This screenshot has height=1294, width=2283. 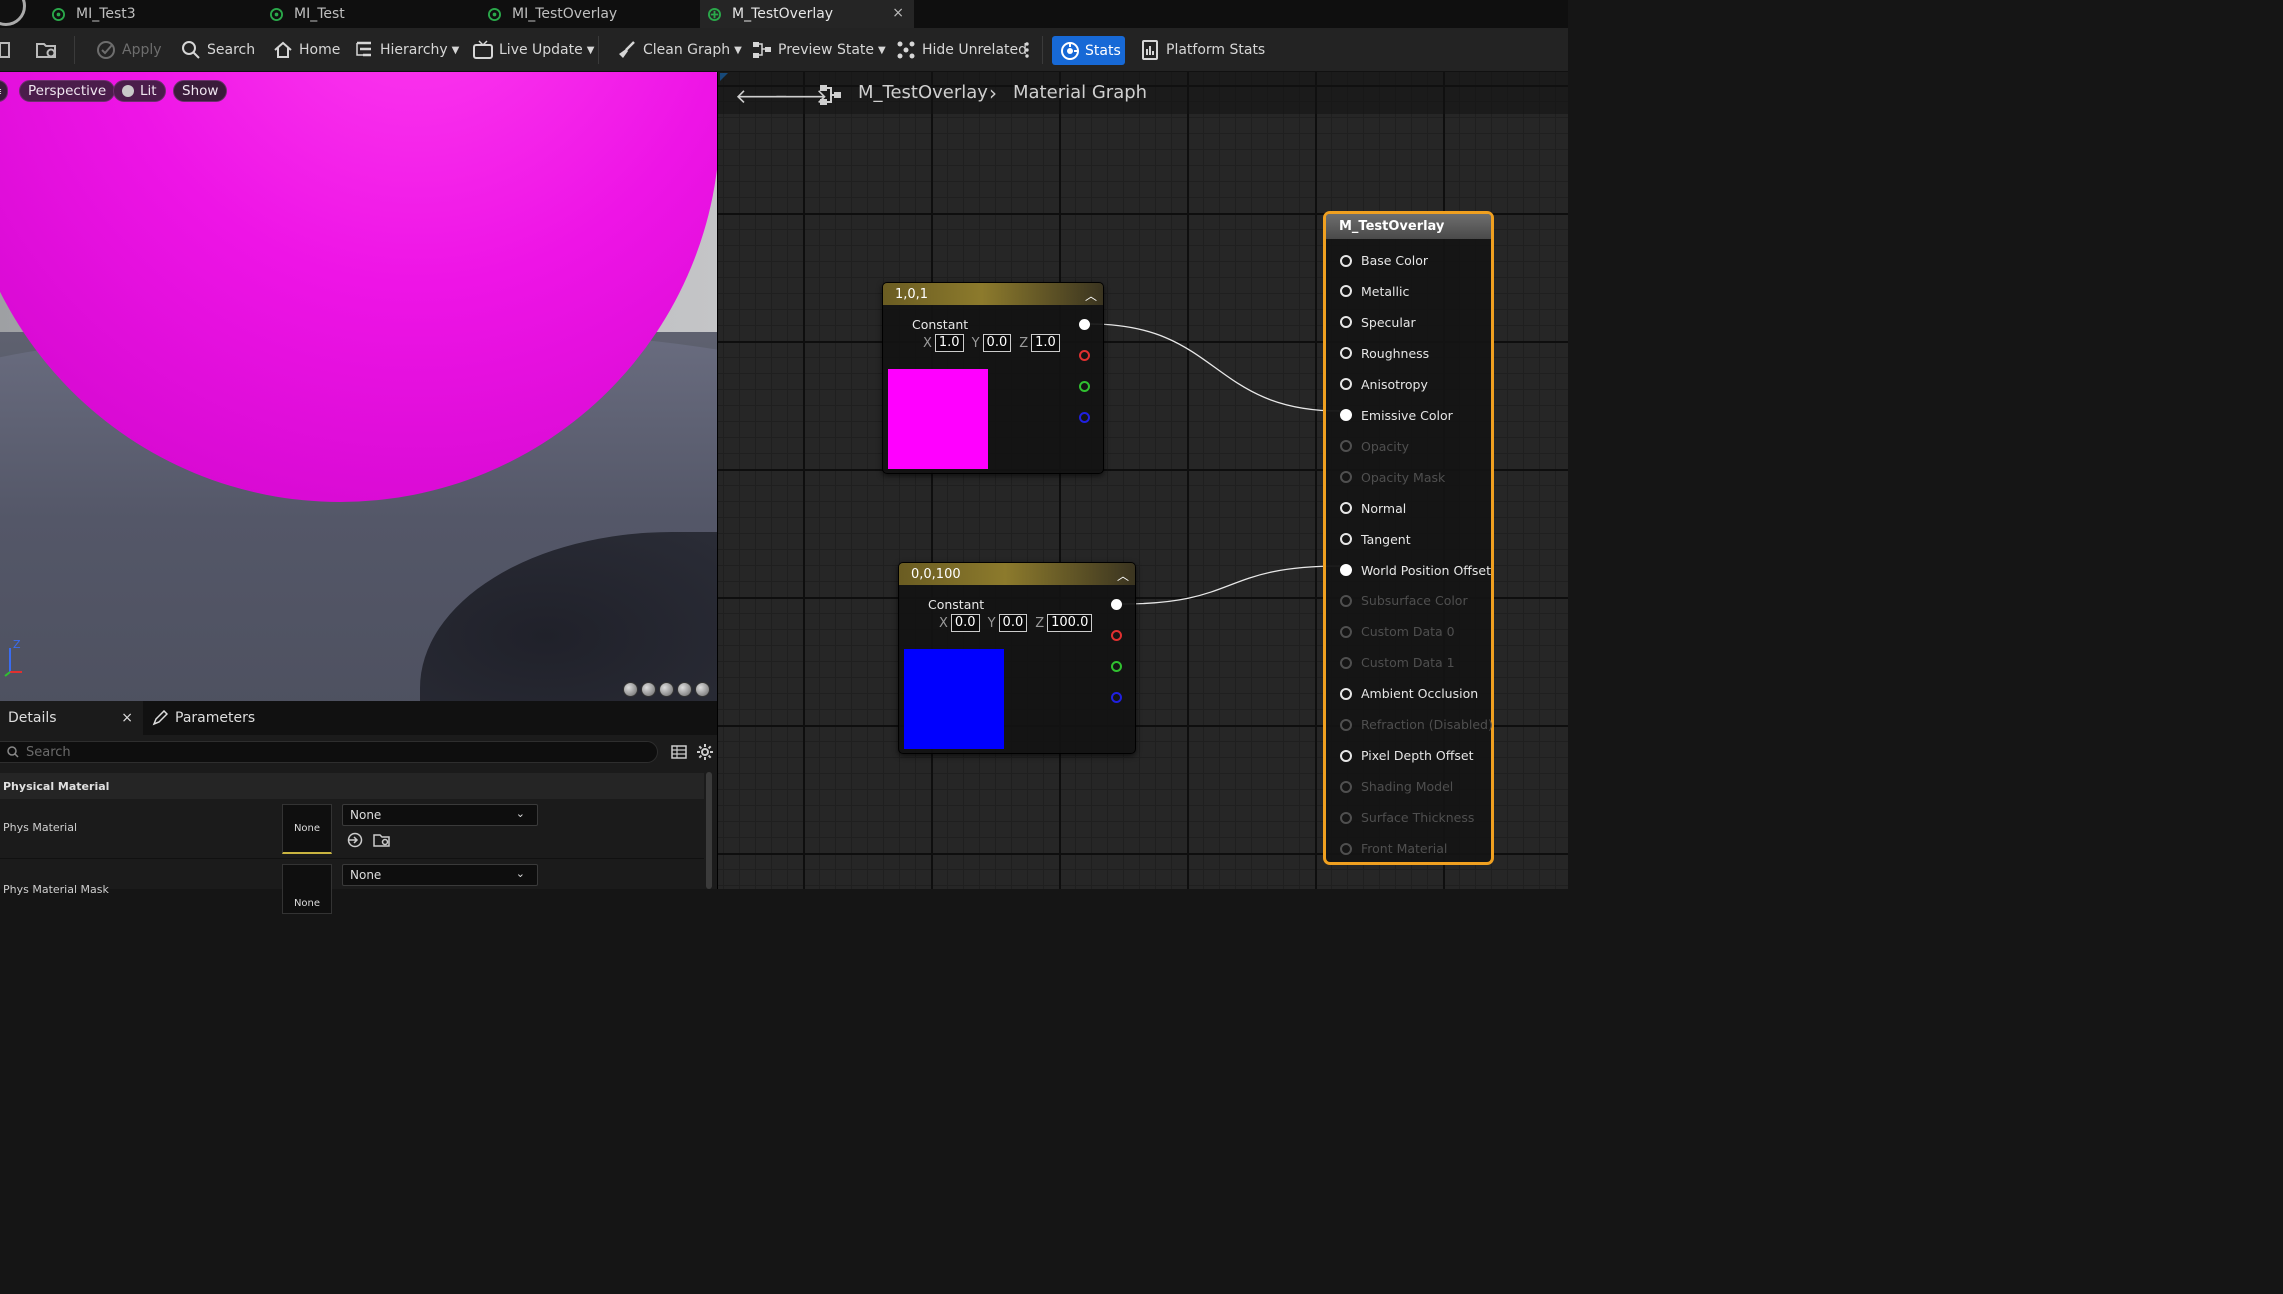 What do you see at coordinates (1374, 446) in the screenshot?
I see `input-pin-opacity: Opacity` at bounding box center [1374, 446].